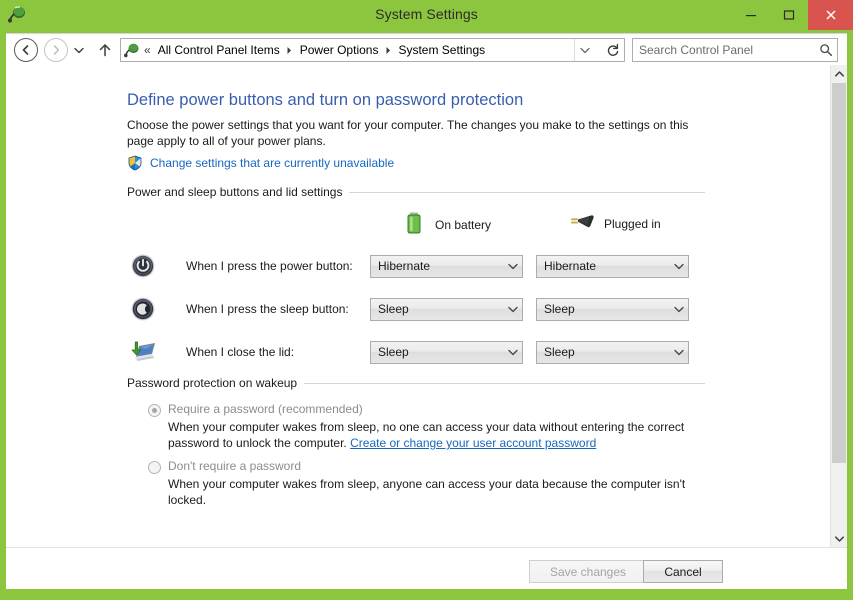  I want to click on column-header-plugged-in: Plugged in, so click(614, 223).